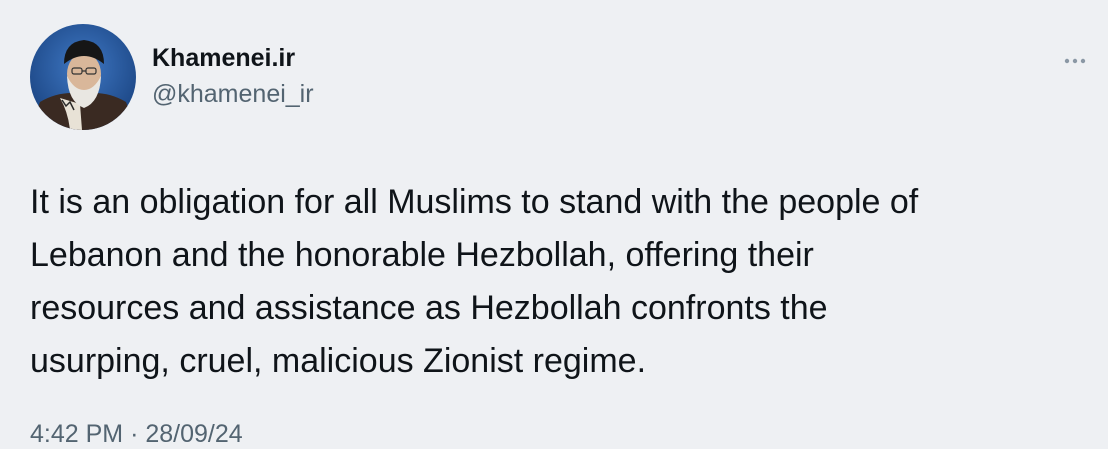  Describe the element at coordinates (223, 58) in the screenshot. I see `author-display-name: Khamenei.ir` at that location.